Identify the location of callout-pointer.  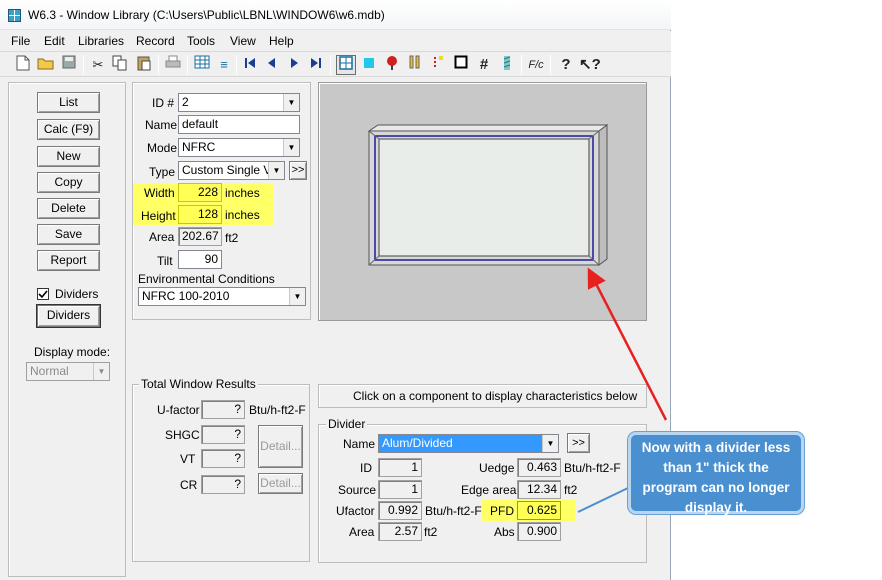
(603, 500).